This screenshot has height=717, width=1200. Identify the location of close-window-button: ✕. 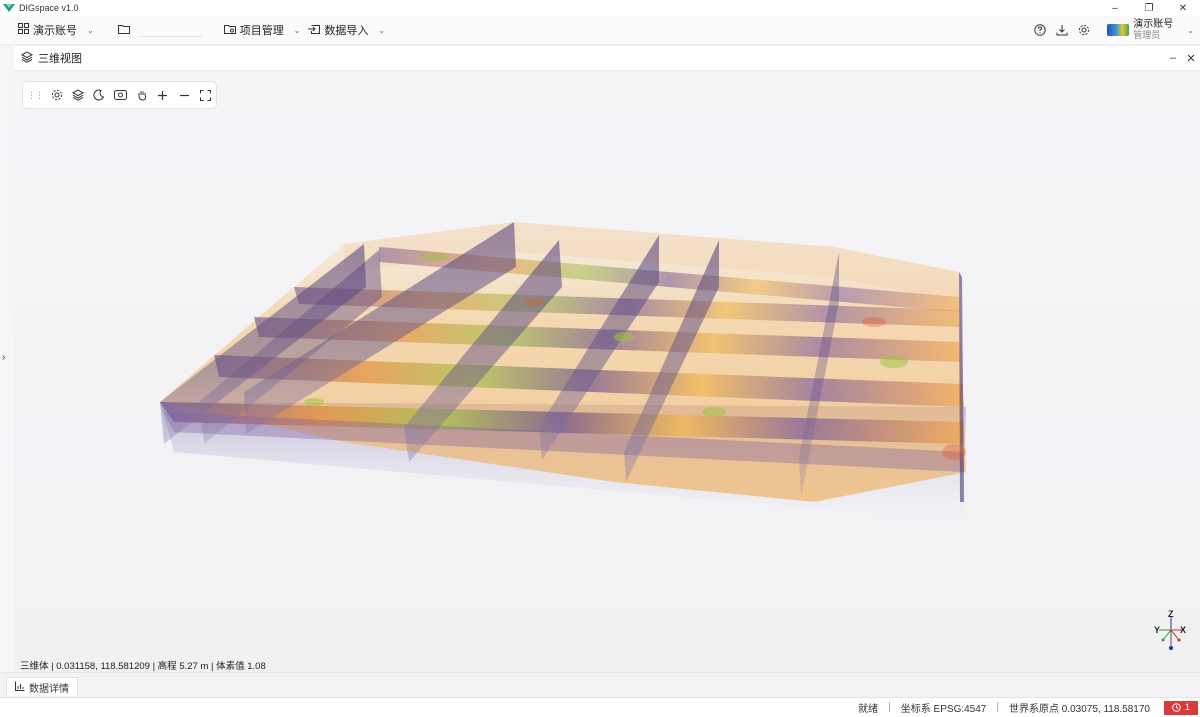
(1183, 8).